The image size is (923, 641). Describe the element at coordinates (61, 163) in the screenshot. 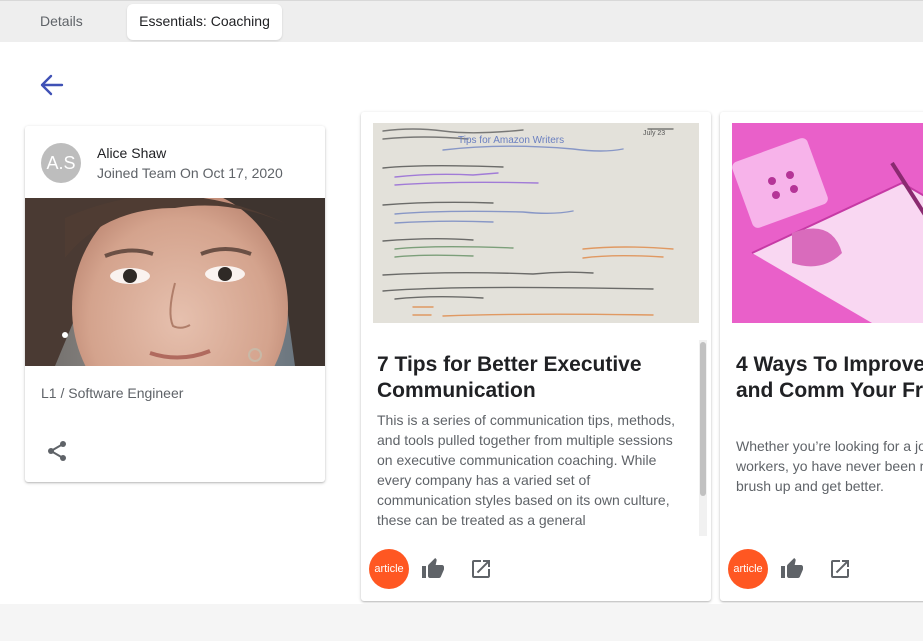

I see `avatar: A.S` at that location.